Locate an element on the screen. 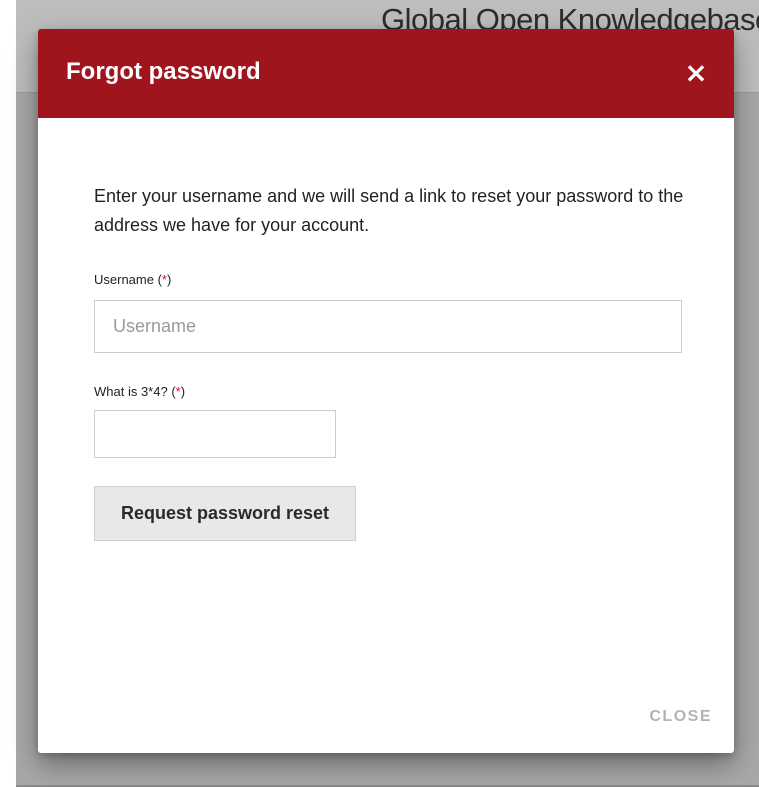 The image size is (759, 787). dialog-header: Forgot password × is located at coordinates (386, 73).